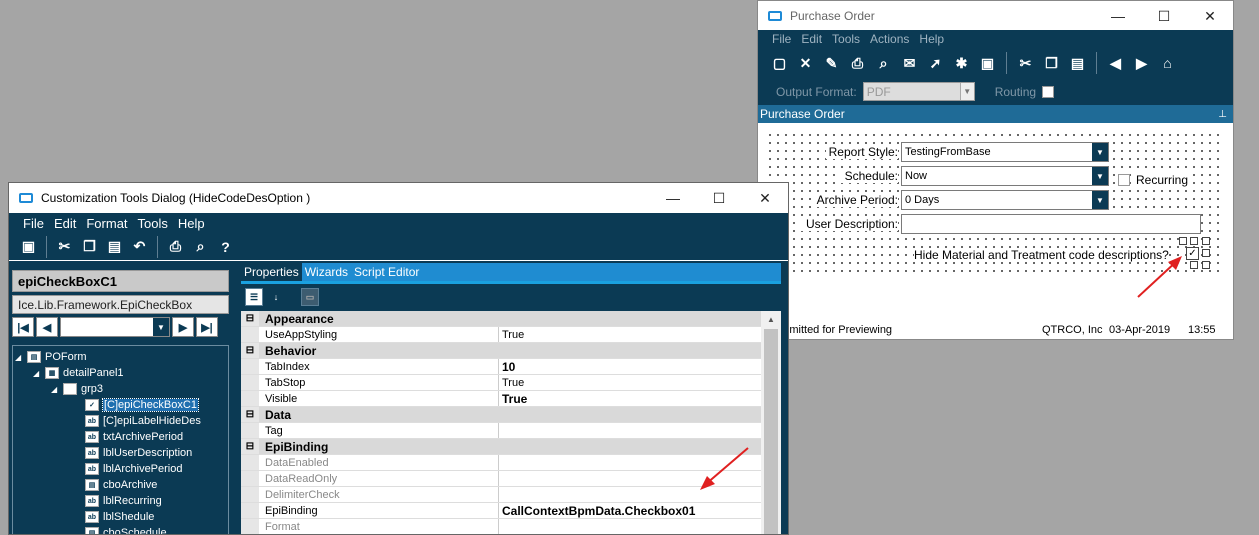  I want to click on user-description-input, so click(1051, 224).